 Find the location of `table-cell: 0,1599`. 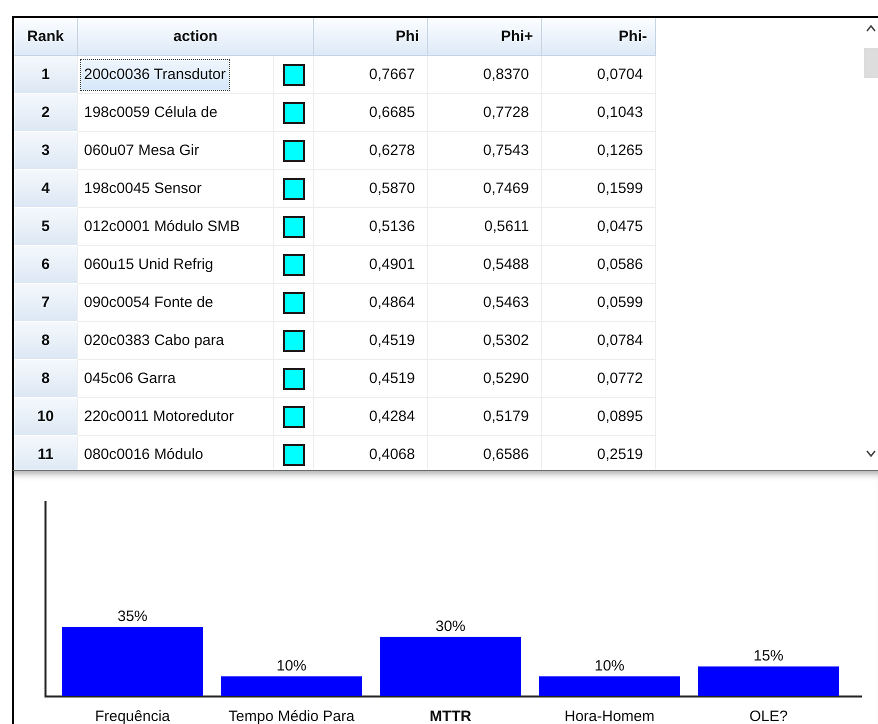

table-cell: 0,1599 is located at coordinates (599, 189).